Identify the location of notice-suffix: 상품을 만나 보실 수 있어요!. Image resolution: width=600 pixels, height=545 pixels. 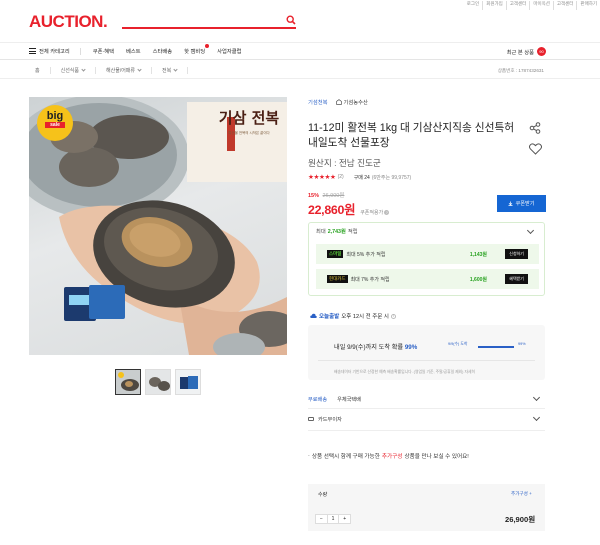
(436, 457).